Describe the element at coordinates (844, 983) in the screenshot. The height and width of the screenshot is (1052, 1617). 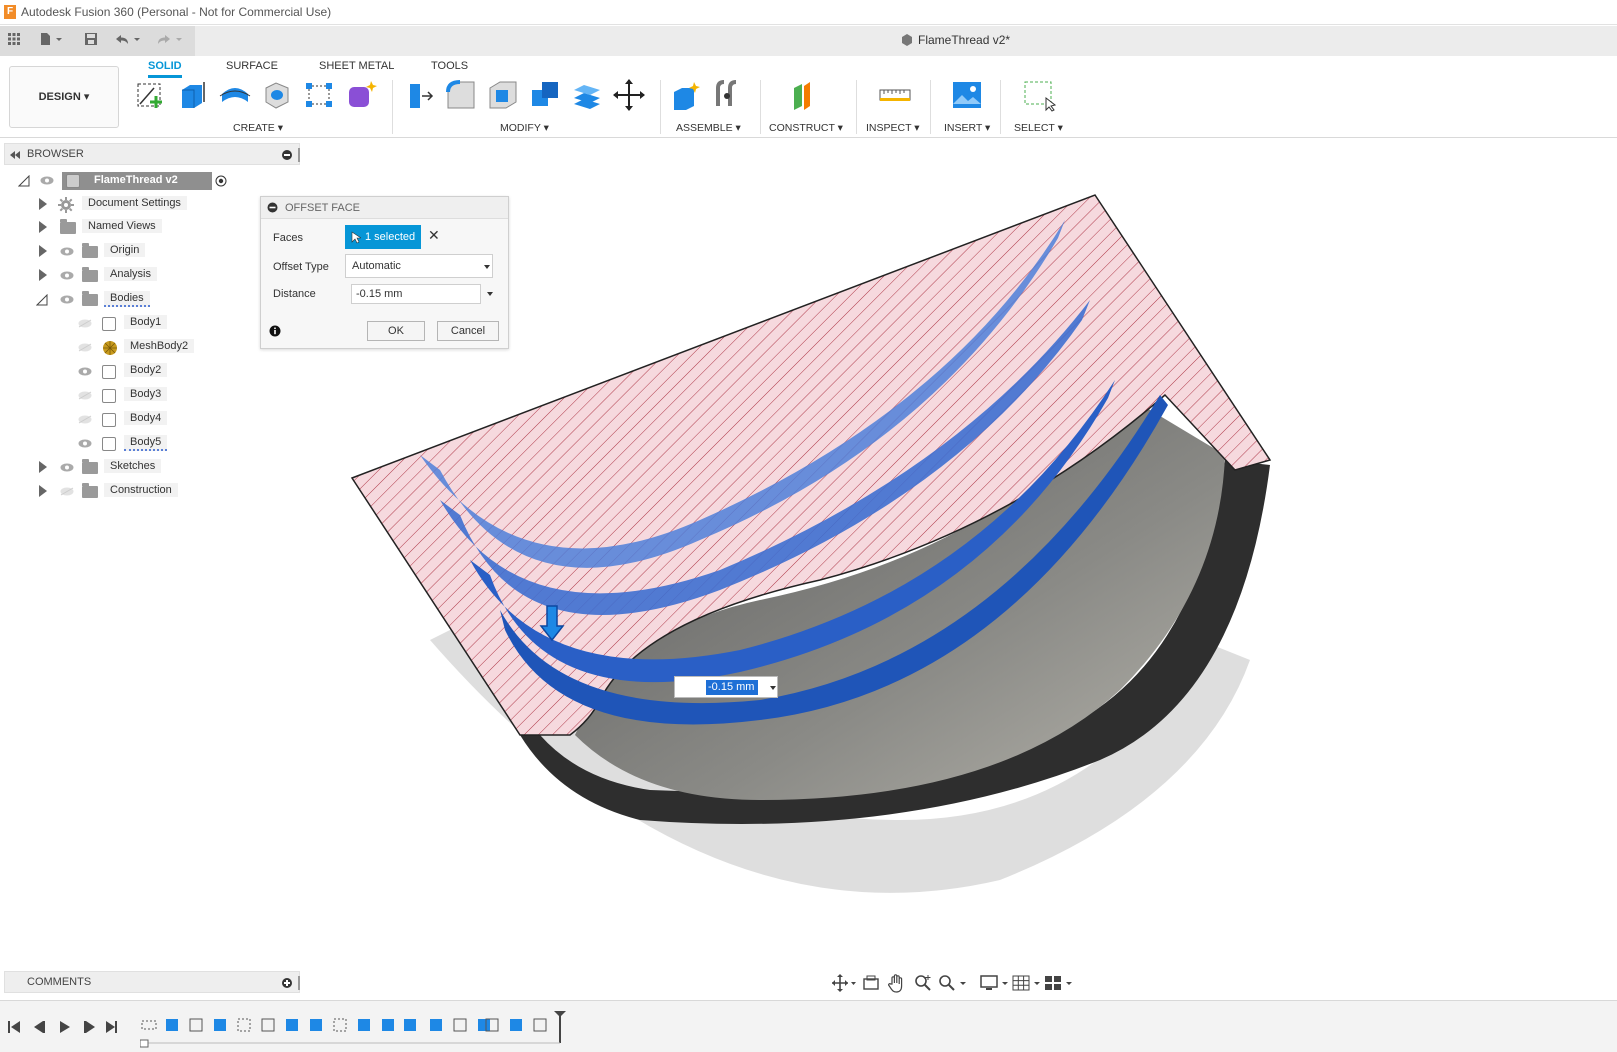
I see `orbit-icon` at that location.